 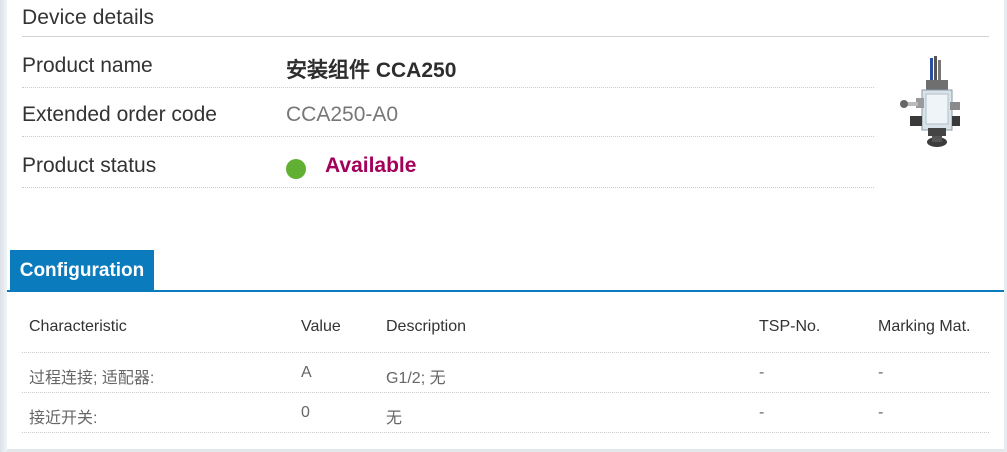 I want to click on header-marking-mat: Marking Mat., so click(x=924, y=326).